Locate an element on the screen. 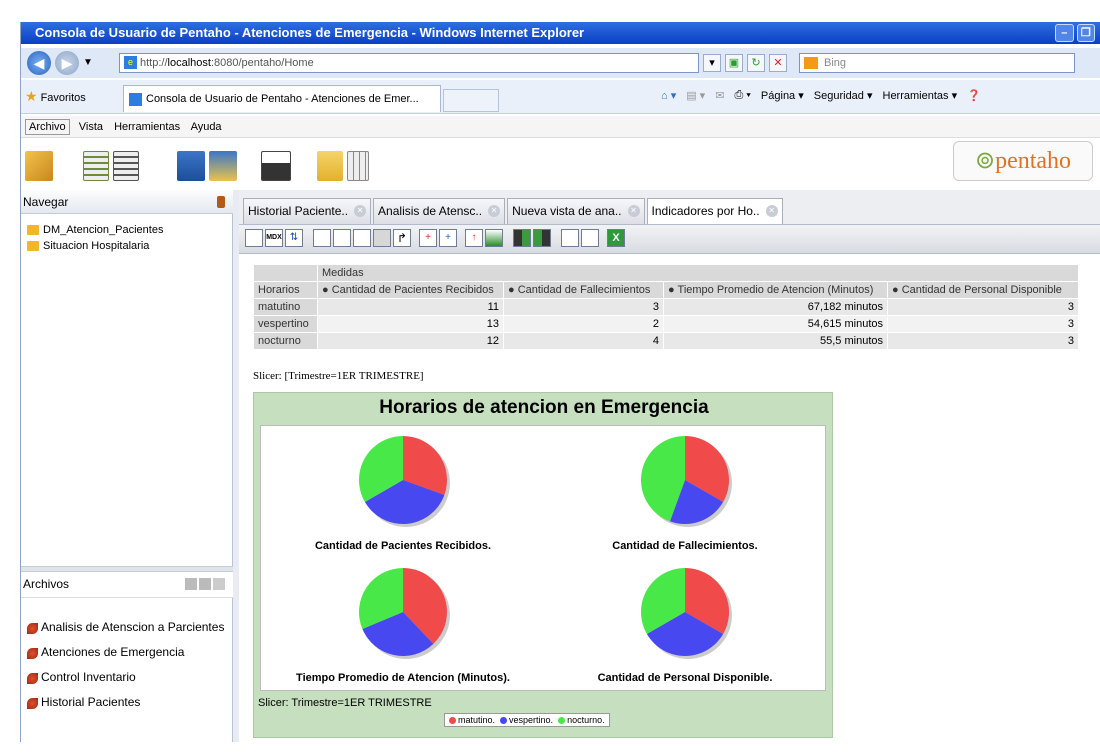 The image size is (1100, 754). help-icon: ❓ is located at coordinates (974, 95).